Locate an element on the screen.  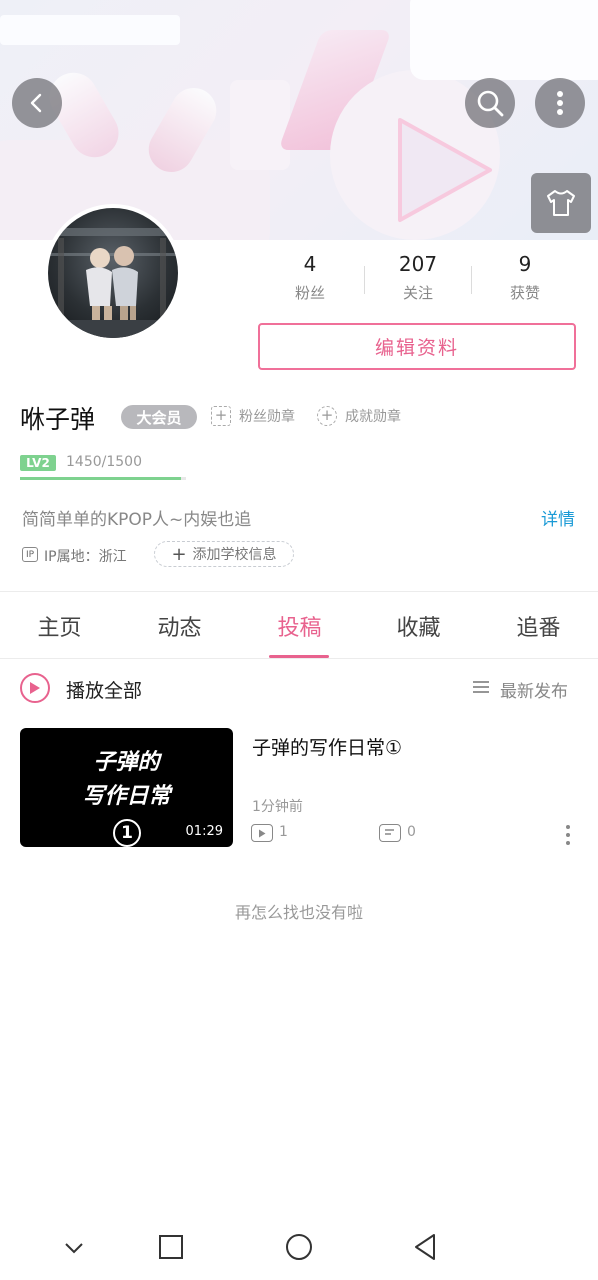
stat-fans: 4 粉丝 is located at coordinates (310, 277).